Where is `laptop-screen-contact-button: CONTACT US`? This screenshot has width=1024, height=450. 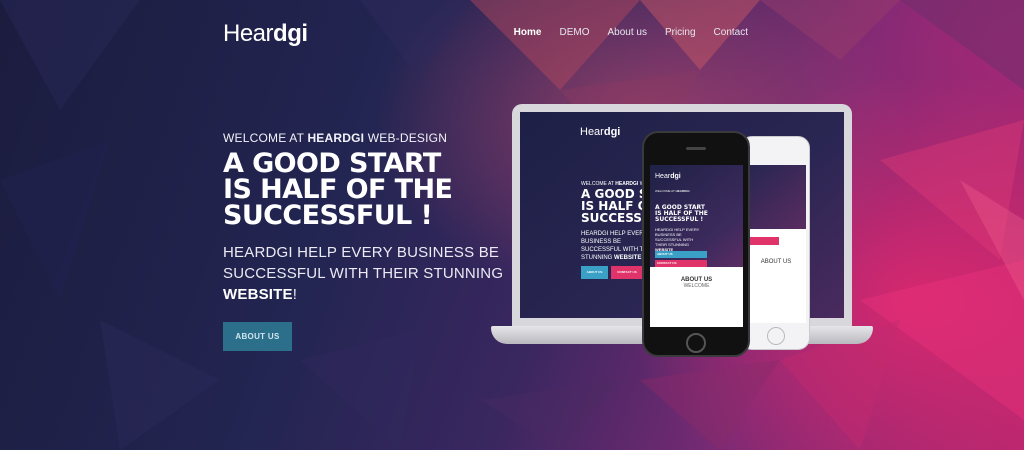
laptop-screen-contact-button: CONTACT US is located at coordinates (627, 272).